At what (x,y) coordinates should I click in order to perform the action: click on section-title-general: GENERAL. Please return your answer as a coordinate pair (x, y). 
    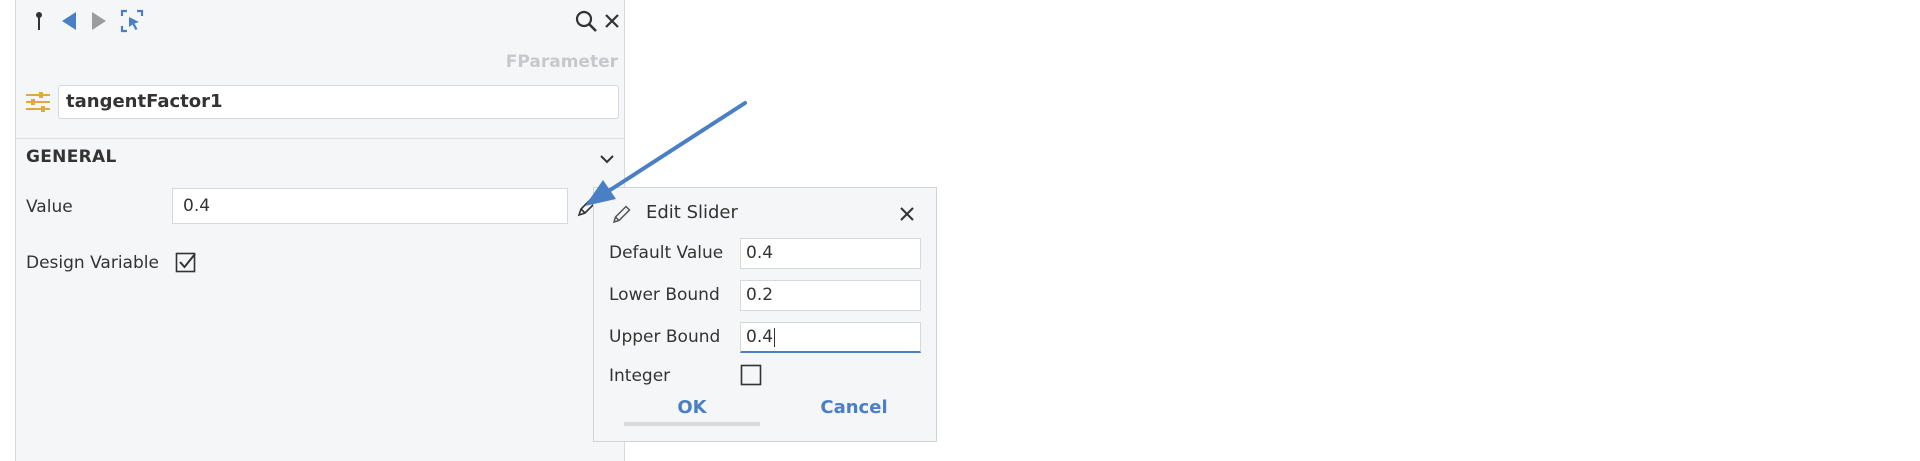
    Looking at the image, I should click on (71, 157).